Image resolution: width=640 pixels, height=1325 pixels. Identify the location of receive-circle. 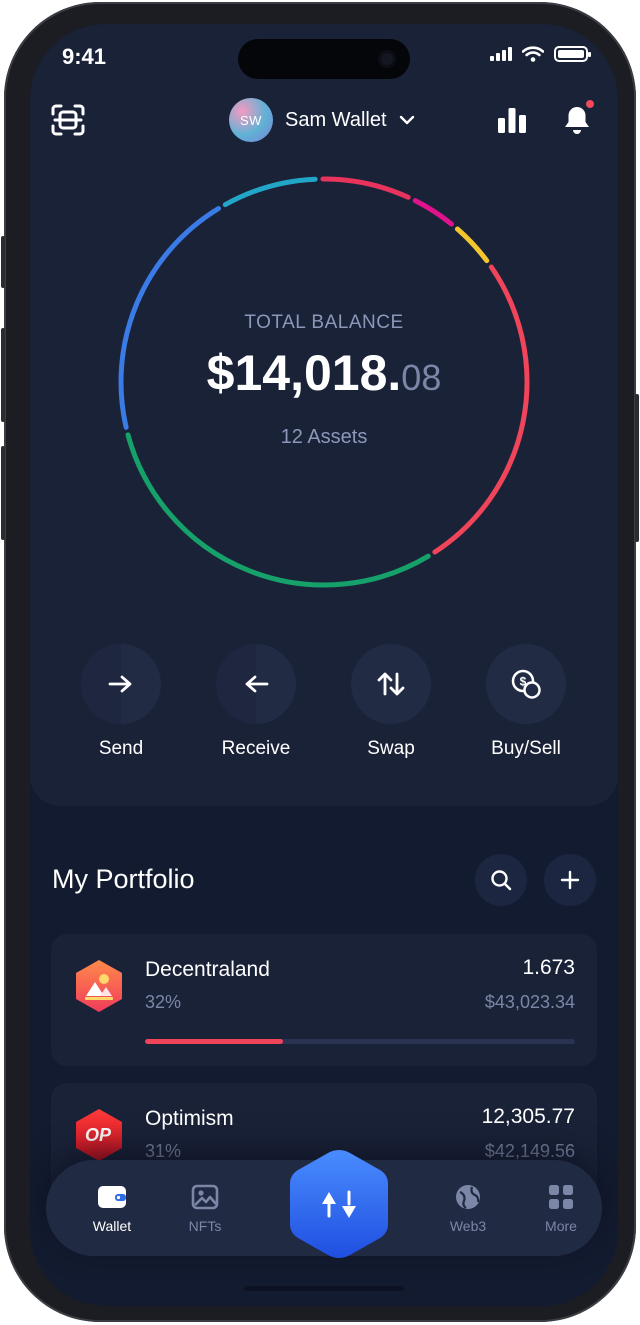
(256, 684).